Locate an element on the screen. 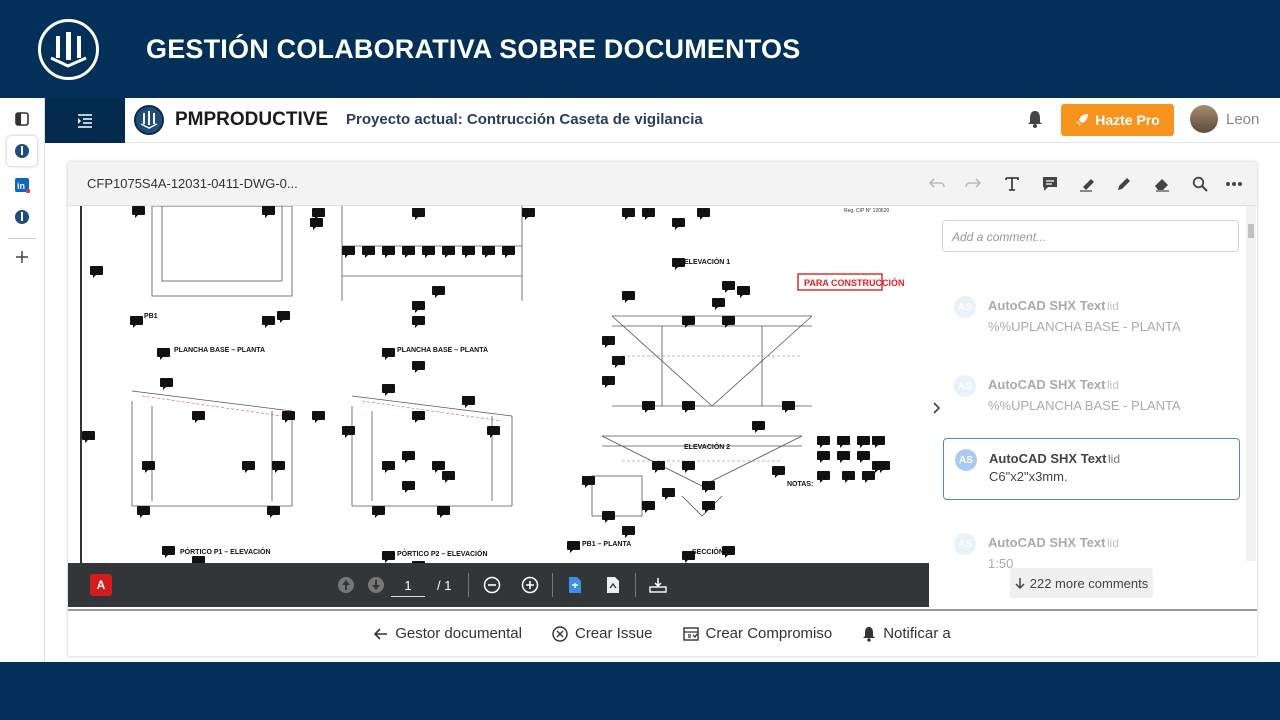 The width and height of the screenshot is (1280, 720). fit-page-icon is located at coordinates (575, 585).